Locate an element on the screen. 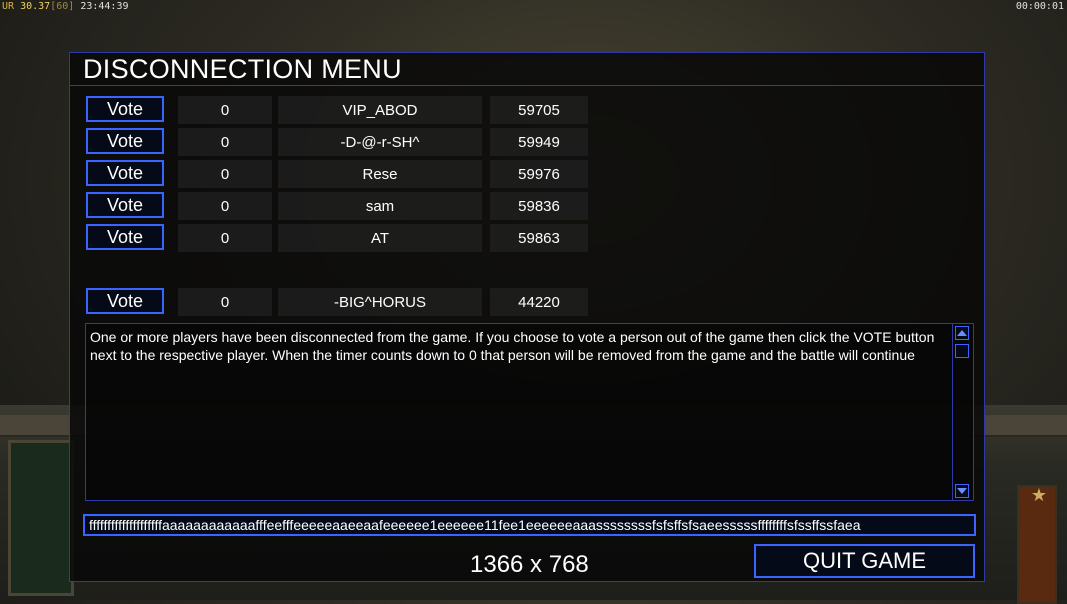  arrow-down-icon is located at coordinates (962, 491).